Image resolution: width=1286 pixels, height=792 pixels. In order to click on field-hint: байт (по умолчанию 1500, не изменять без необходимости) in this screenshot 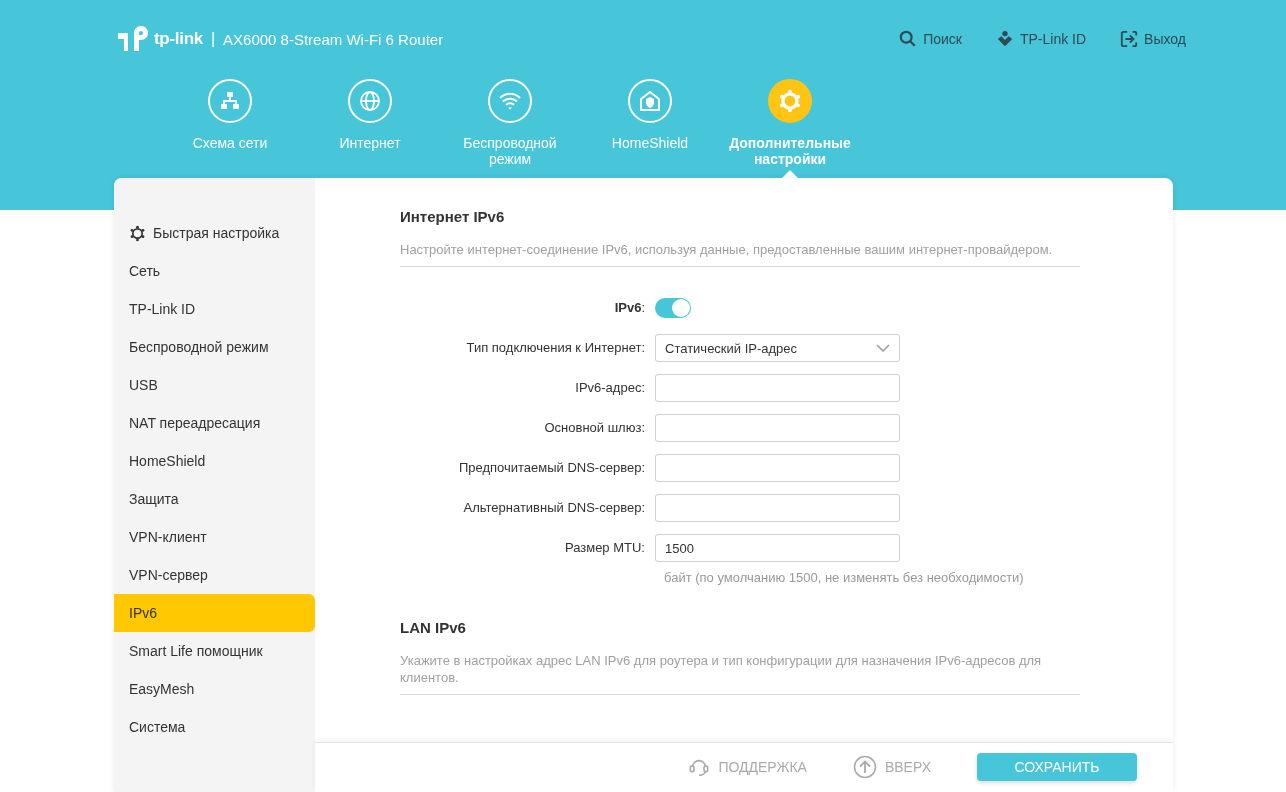, I will do `click(843, 577)`.